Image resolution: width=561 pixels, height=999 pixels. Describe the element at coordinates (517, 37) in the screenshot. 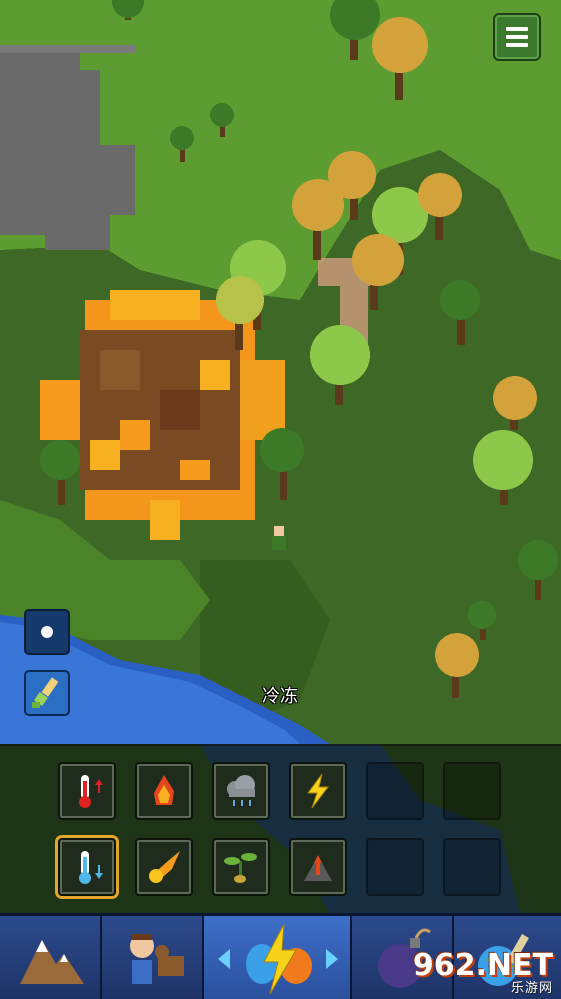

I see `menu-button` at that location.